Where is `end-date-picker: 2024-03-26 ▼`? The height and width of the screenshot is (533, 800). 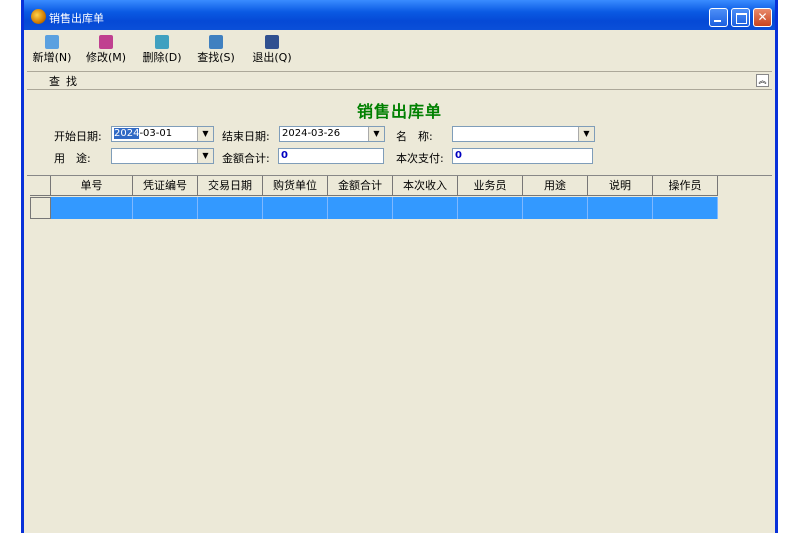 end-date-picker: 2024-03-26 ▼ is located at coordinates (332, 134).